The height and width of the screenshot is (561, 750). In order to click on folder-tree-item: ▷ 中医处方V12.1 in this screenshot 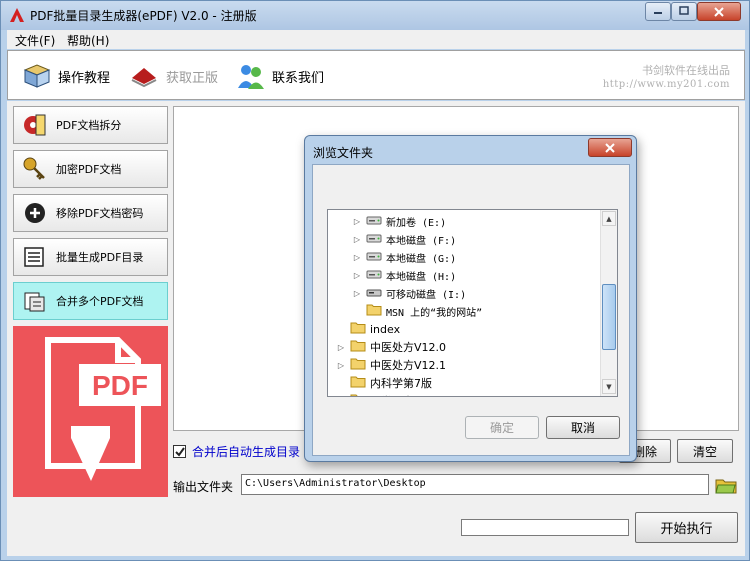, I will do `click(391, 365)`.